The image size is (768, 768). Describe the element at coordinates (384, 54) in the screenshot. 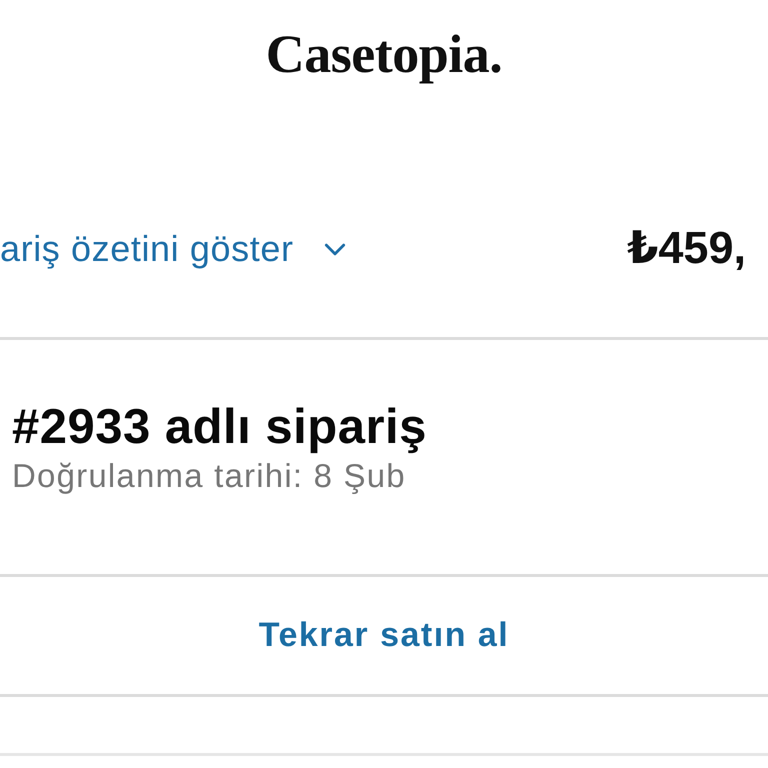

I see `logo: Casetopia.` at that location.